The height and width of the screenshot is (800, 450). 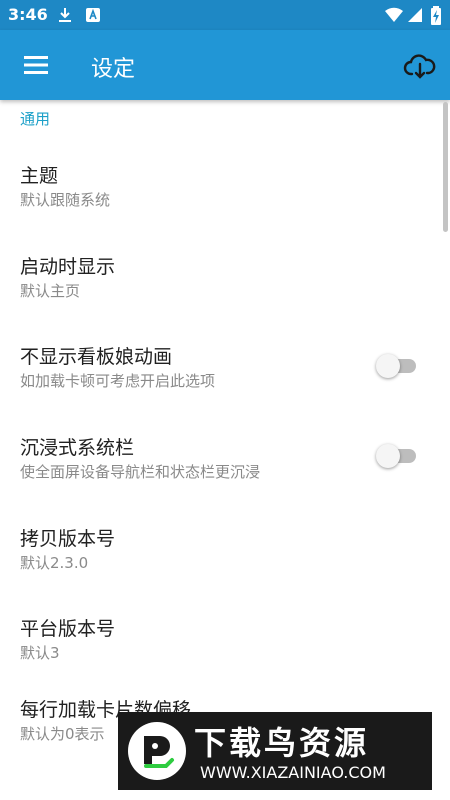 I want to click on hamburger-menu-icon, so click(x=36, y=65).